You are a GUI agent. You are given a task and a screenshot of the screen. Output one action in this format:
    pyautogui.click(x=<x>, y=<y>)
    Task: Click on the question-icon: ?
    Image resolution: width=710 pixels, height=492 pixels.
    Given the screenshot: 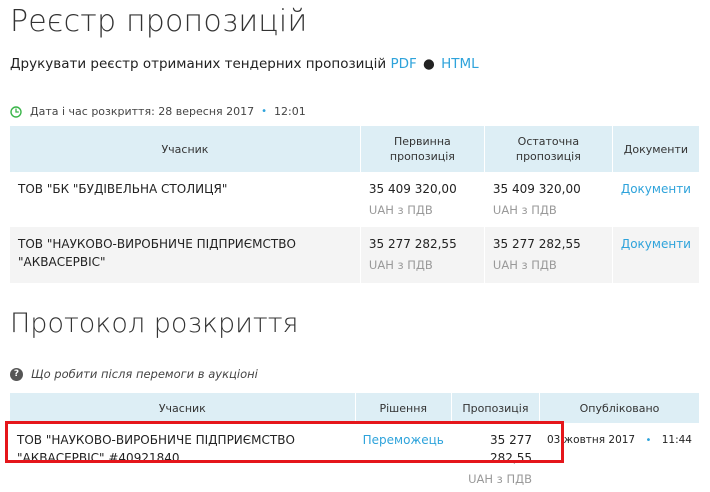 What is the action you would take?
    pyautogui.click(x=16, y=374)
    